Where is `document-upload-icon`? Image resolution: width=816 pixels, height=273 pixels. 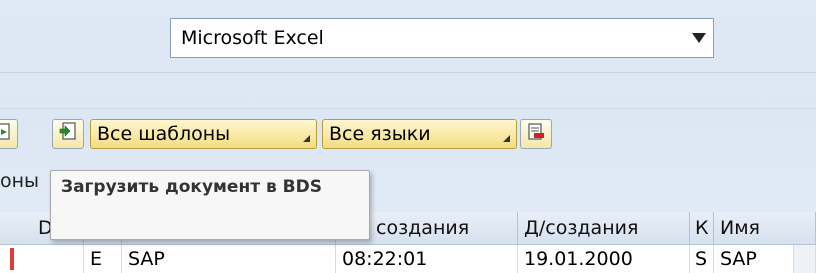
document-upload-icon is located at coordinates (68, 134).